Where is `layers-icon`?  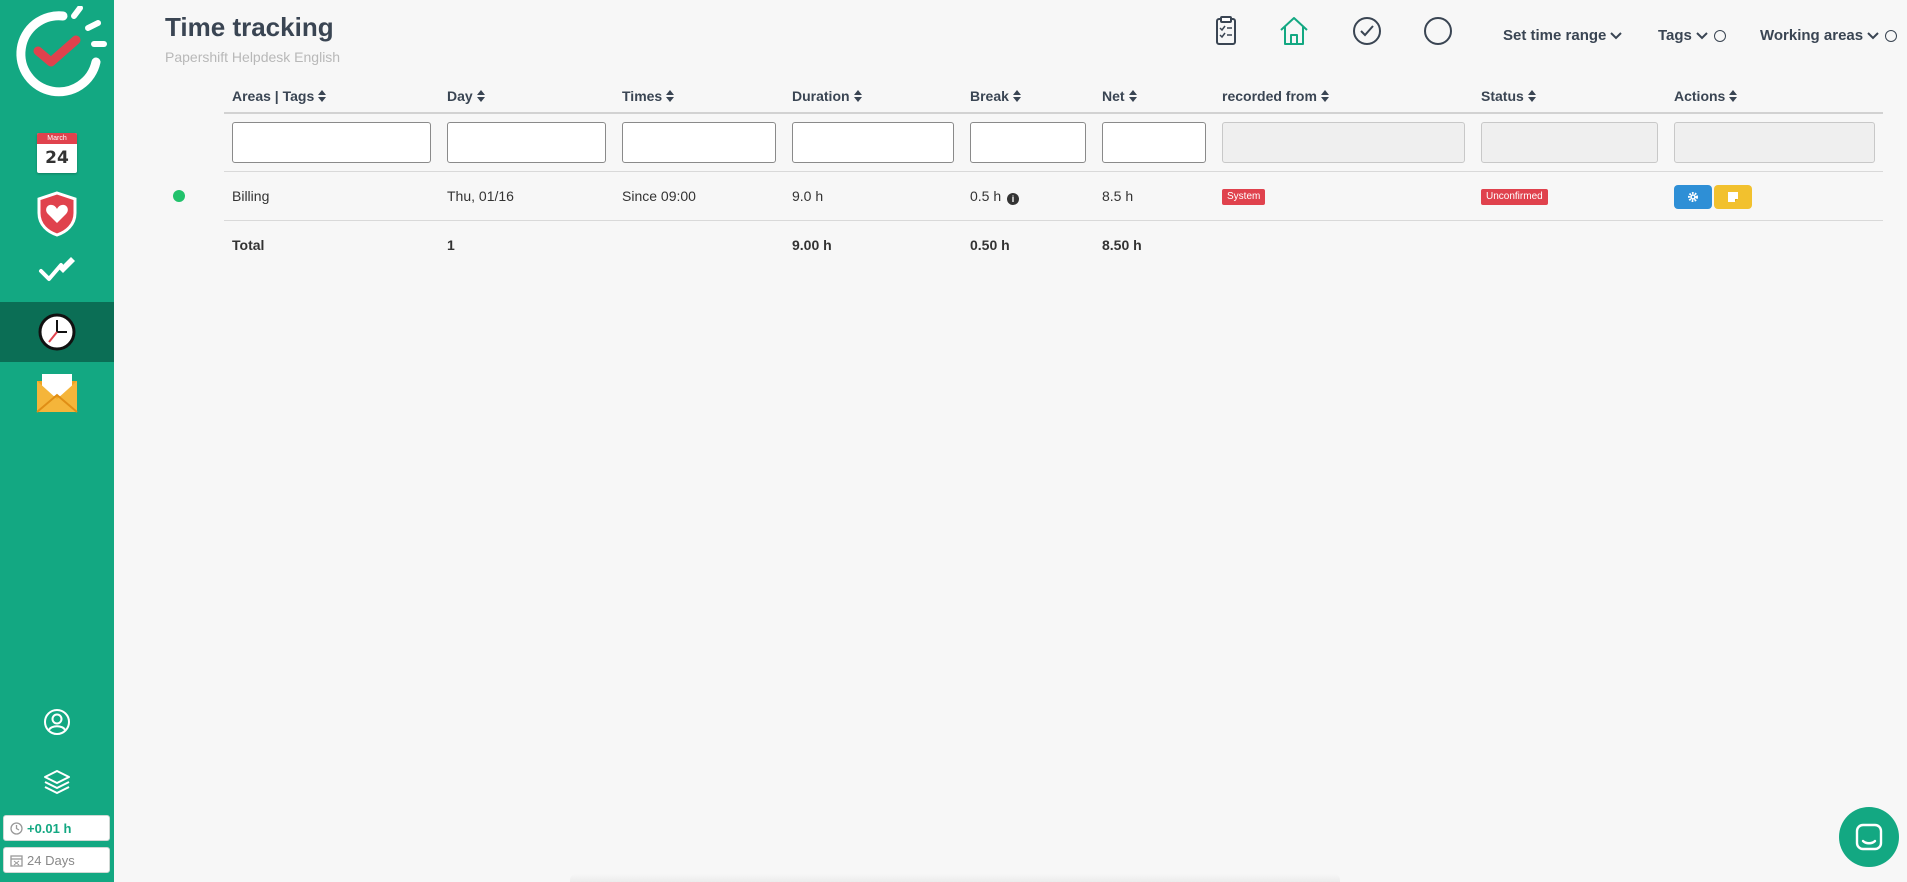 layers-icon is located at coordinates (57, 782).